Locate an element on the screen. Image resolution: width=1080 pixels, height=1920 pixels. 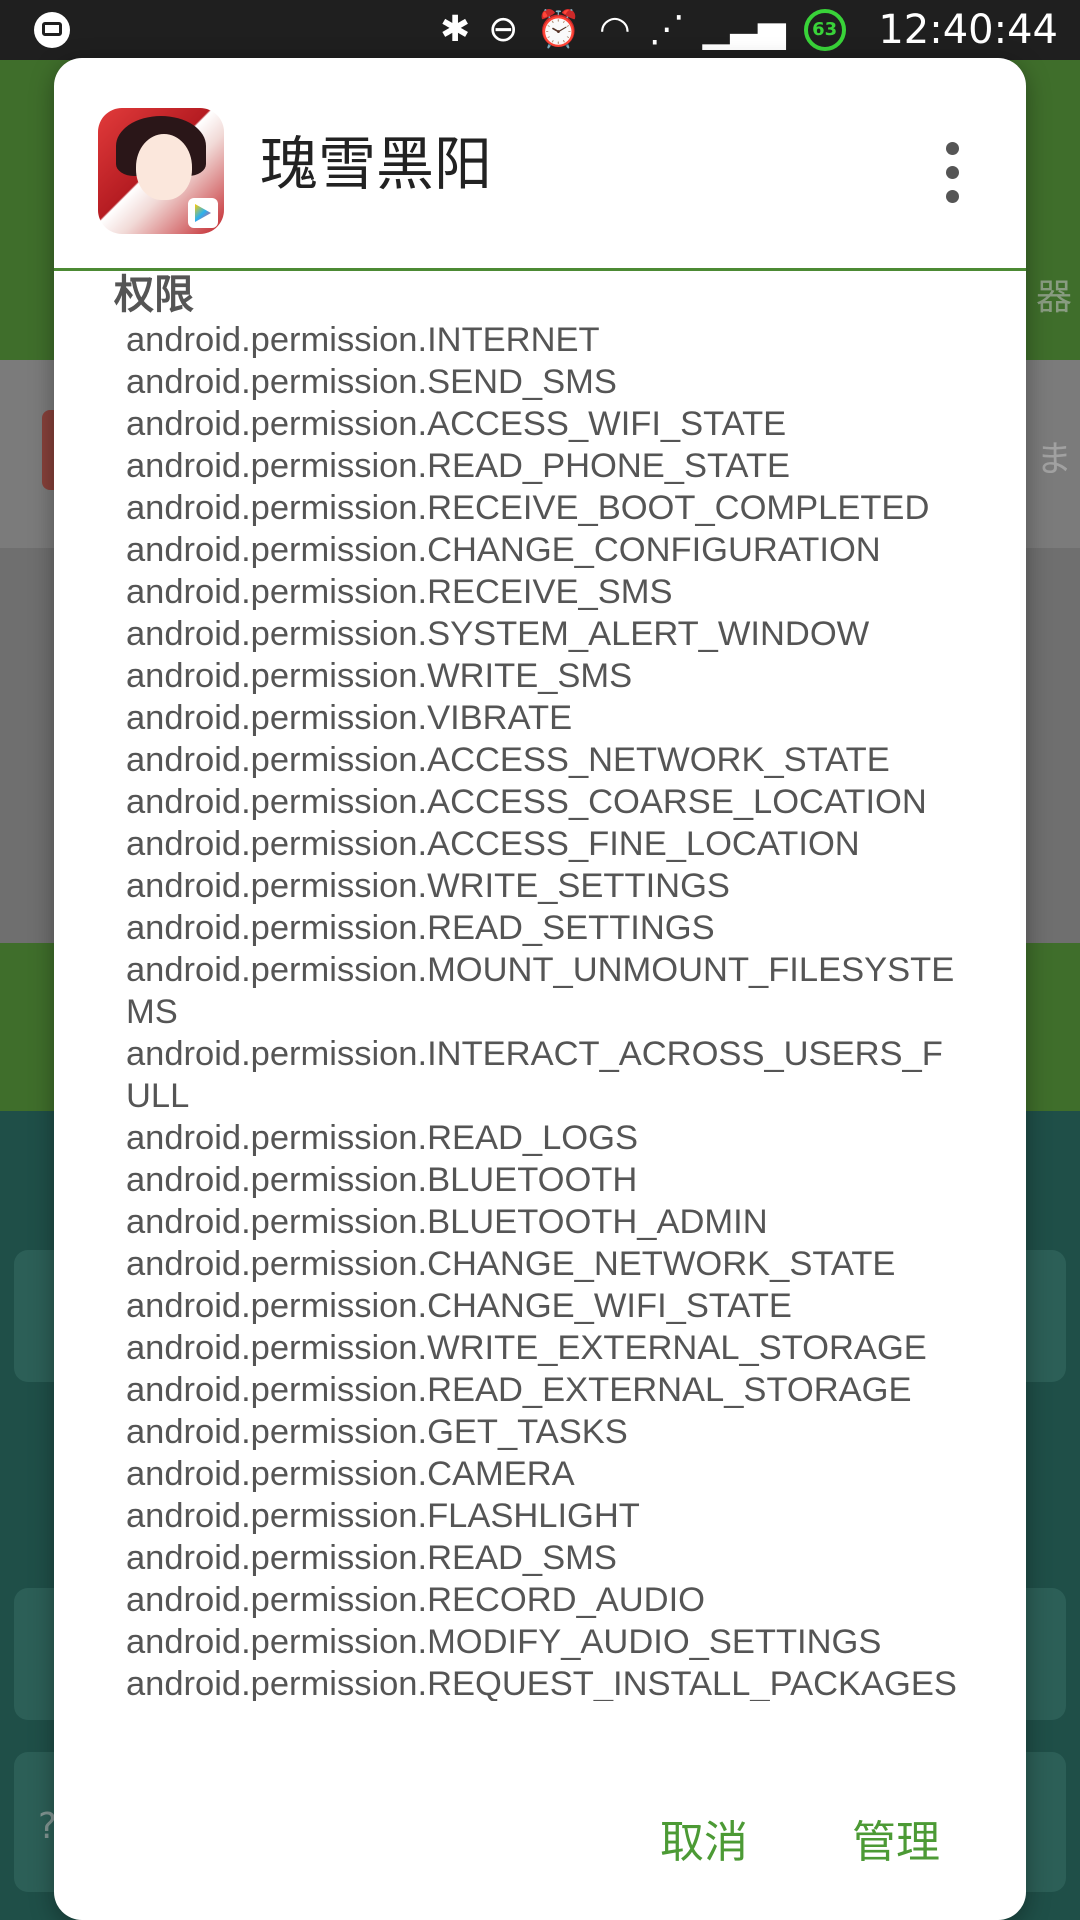
permissions-section-title: 权限 is located at coordinates (154, 295).